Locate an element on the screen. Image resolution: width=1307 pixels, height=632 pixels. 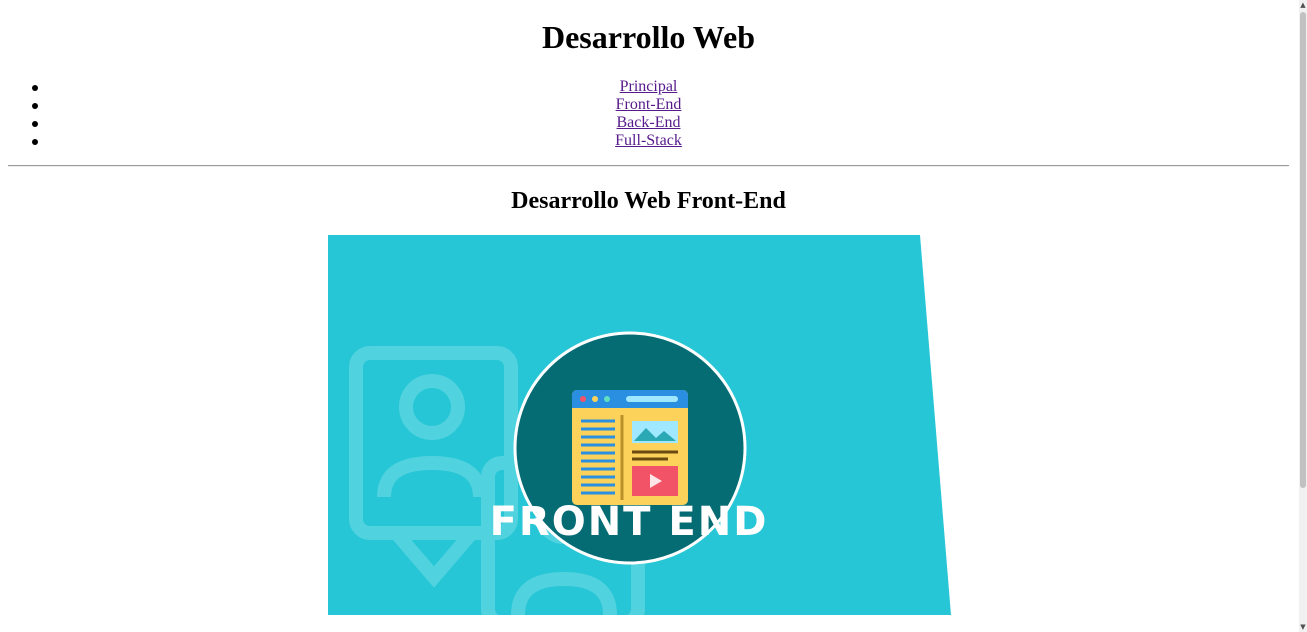
scroll-up-arrow-icon: ▲ is located at coordinates (1303, 5).